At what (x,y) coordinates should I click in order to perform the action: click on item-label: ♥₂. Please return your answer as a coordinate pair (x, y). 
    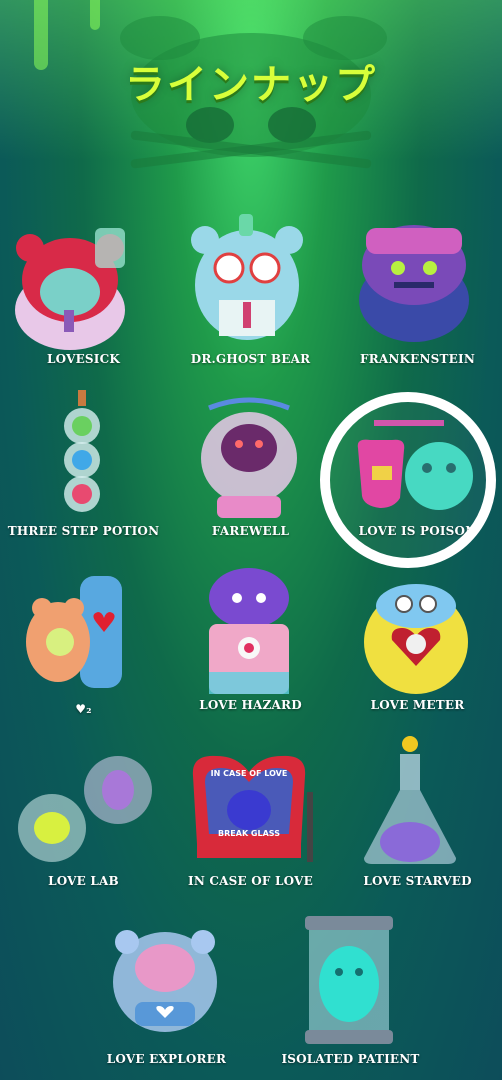
    Looking at the image, I should click on (83, 709).